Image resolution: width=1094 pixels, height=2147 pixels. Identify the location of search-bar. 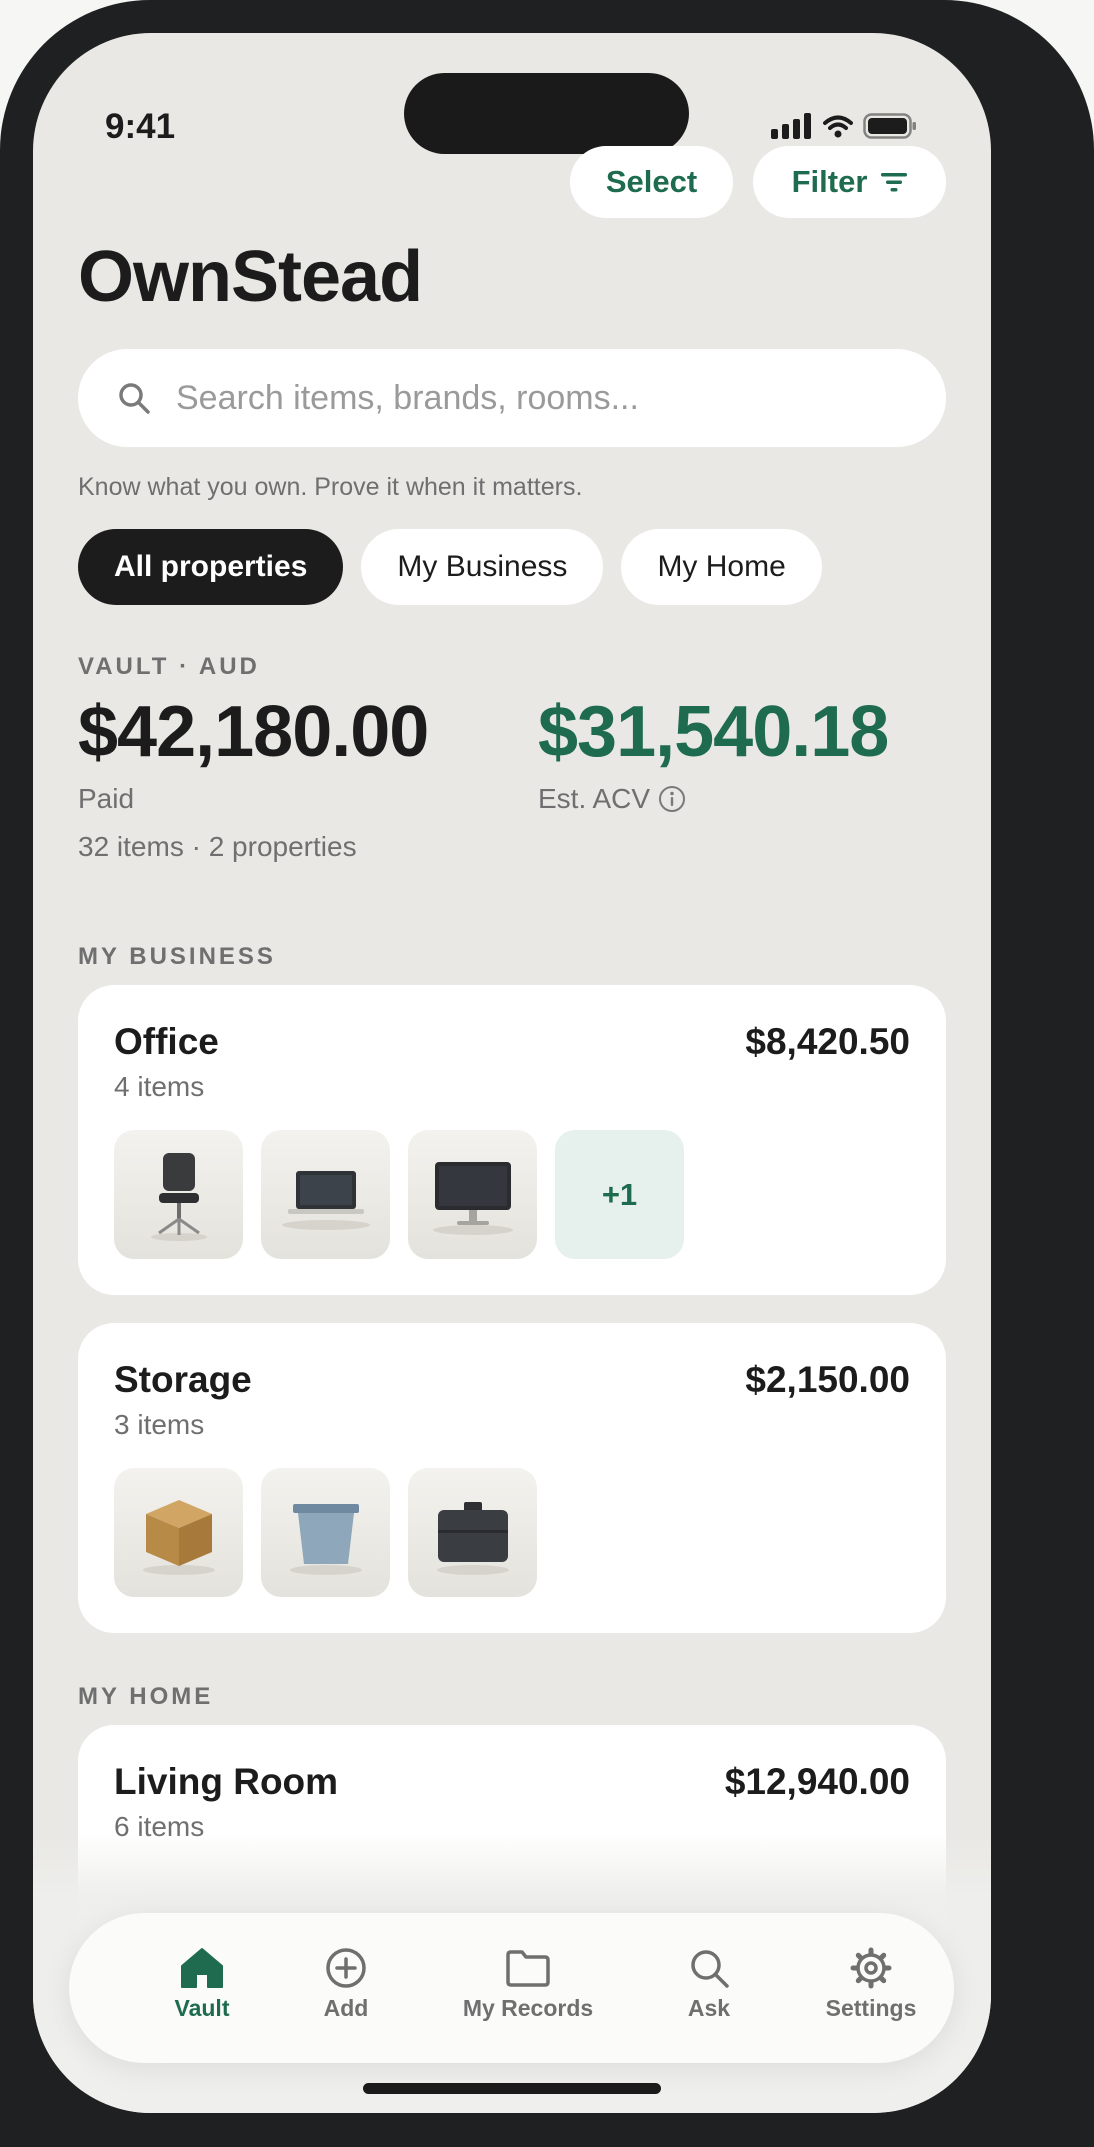
(512, 398).